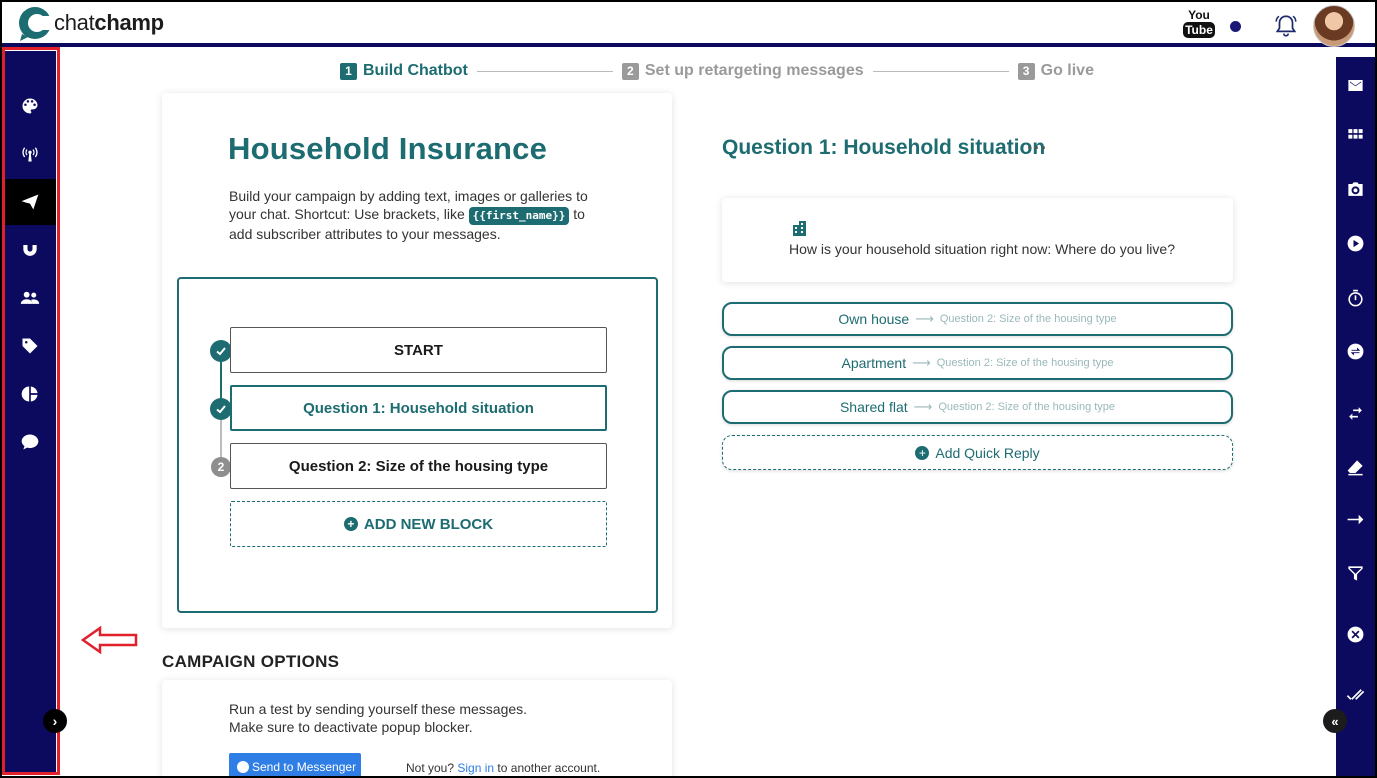  Describe the element at coordinates (55, 721) in the screenshot. I see `expand-sidebar-icon: ›` at that location.